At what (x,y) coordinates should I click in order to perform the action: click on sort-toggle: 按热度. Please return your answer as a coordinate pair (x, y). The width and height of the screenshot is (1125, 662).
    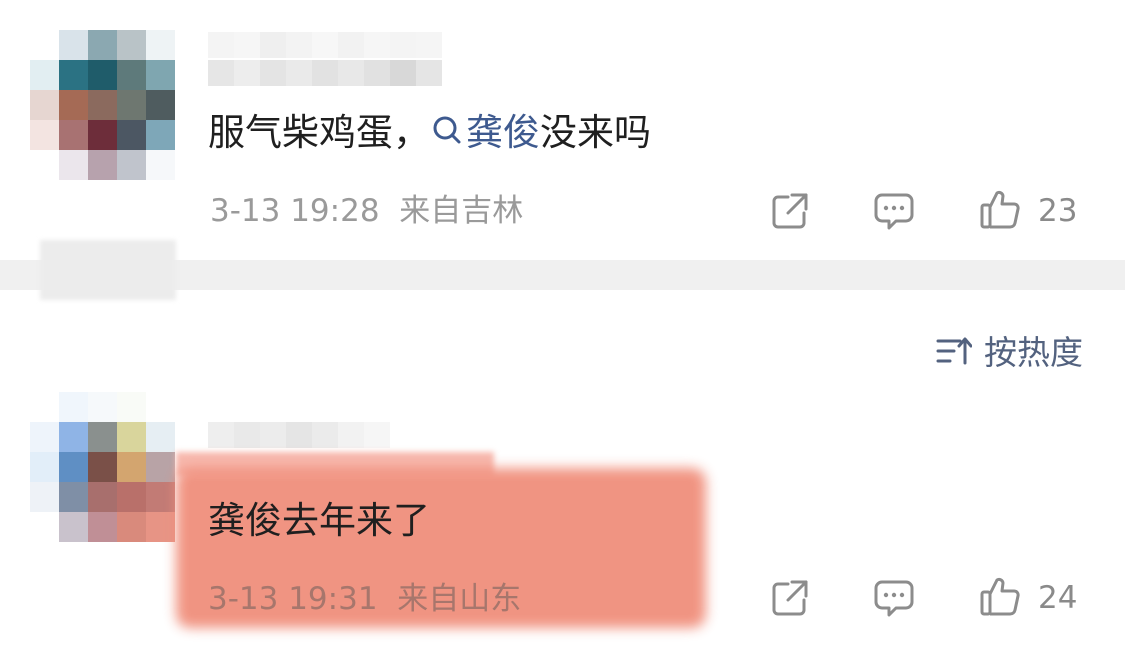
    Looking at the image, I should click on (1009, 353).